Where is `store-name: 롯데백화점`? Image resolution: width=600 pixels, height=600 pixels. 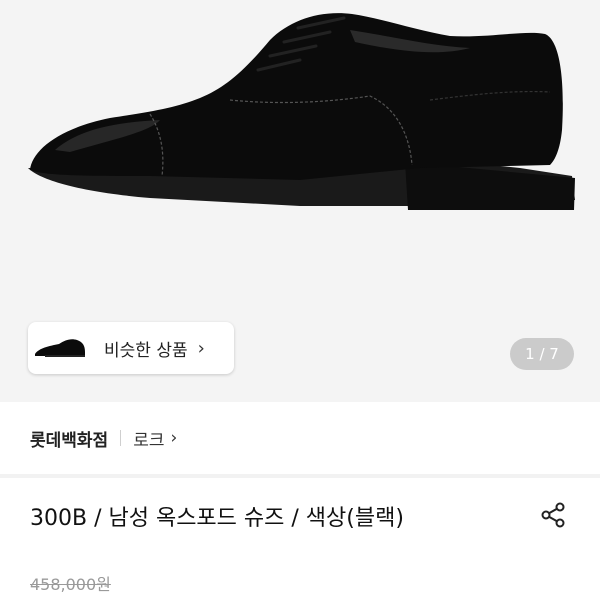
store-name: 롯데백화점 is located at coordinates (69, 438).